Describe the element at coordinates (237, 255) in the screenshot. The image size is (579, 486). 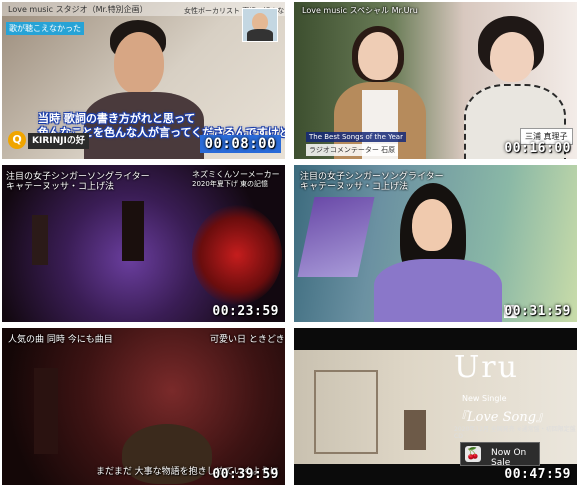
I see `red-light-glow` at that location.